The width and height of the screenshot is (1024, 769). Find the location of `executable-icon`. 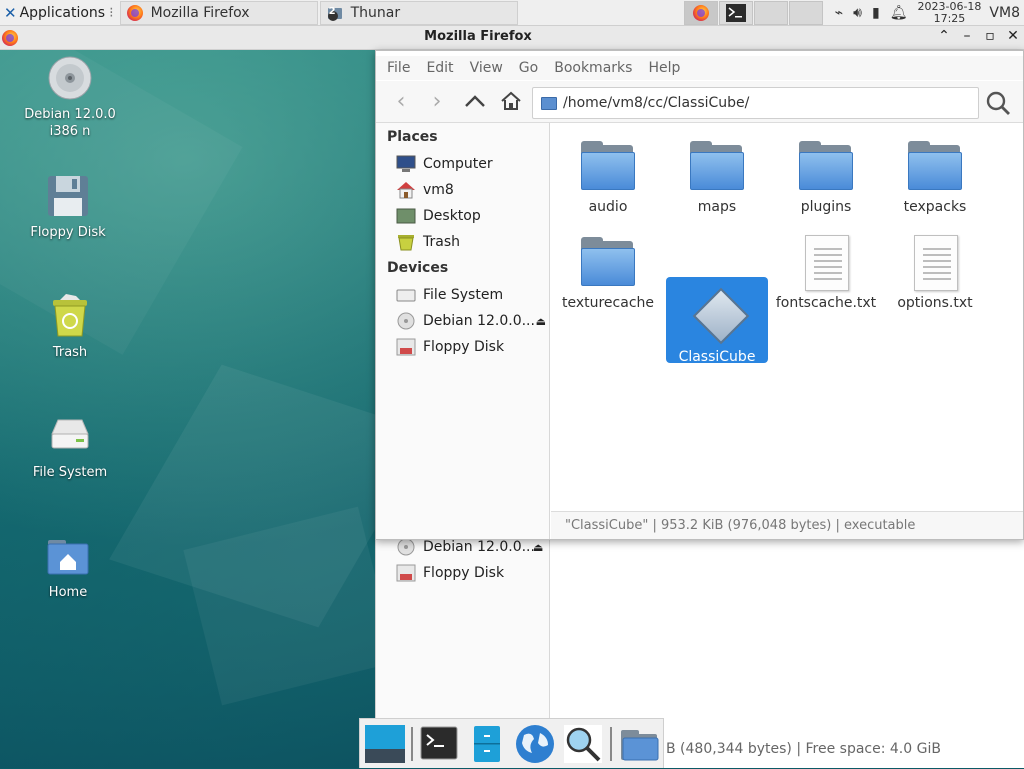

executable-icon is located at coordinates (719, 316).